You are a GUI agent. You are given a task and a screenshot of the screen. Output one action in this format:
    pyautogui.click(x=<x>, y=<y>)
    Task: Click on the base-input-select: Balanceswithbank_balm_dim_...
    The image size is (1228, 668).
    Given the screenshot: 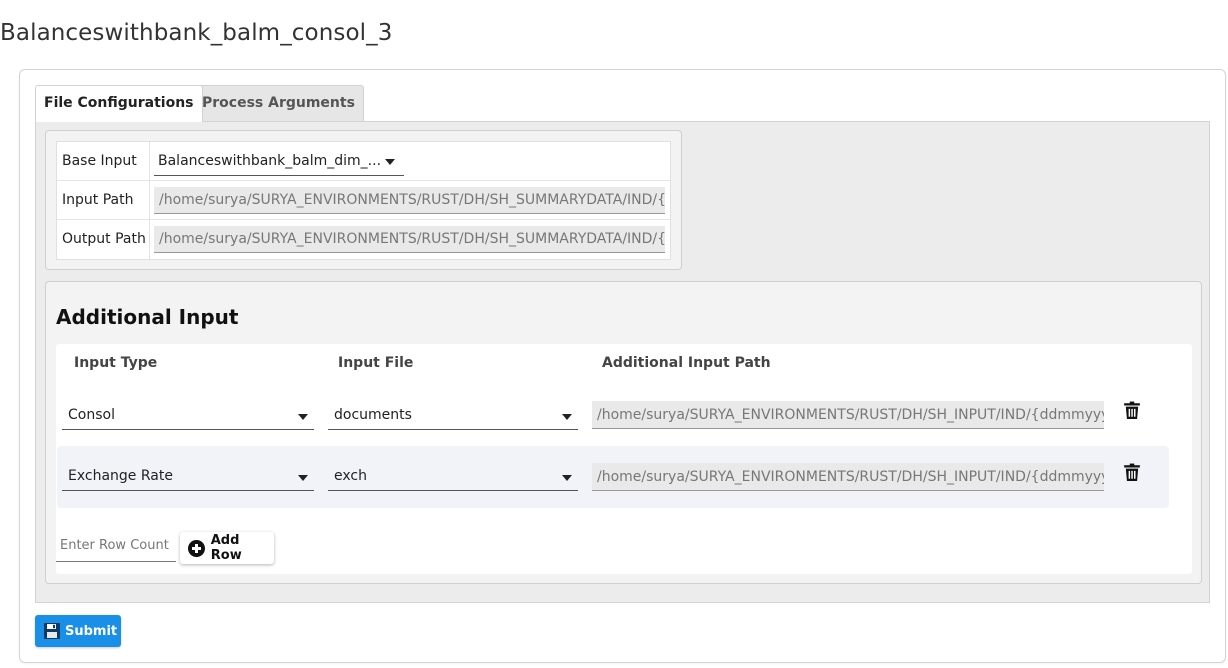 What is the action you would take?
    pyautogui.click(x=279, y=161)
    